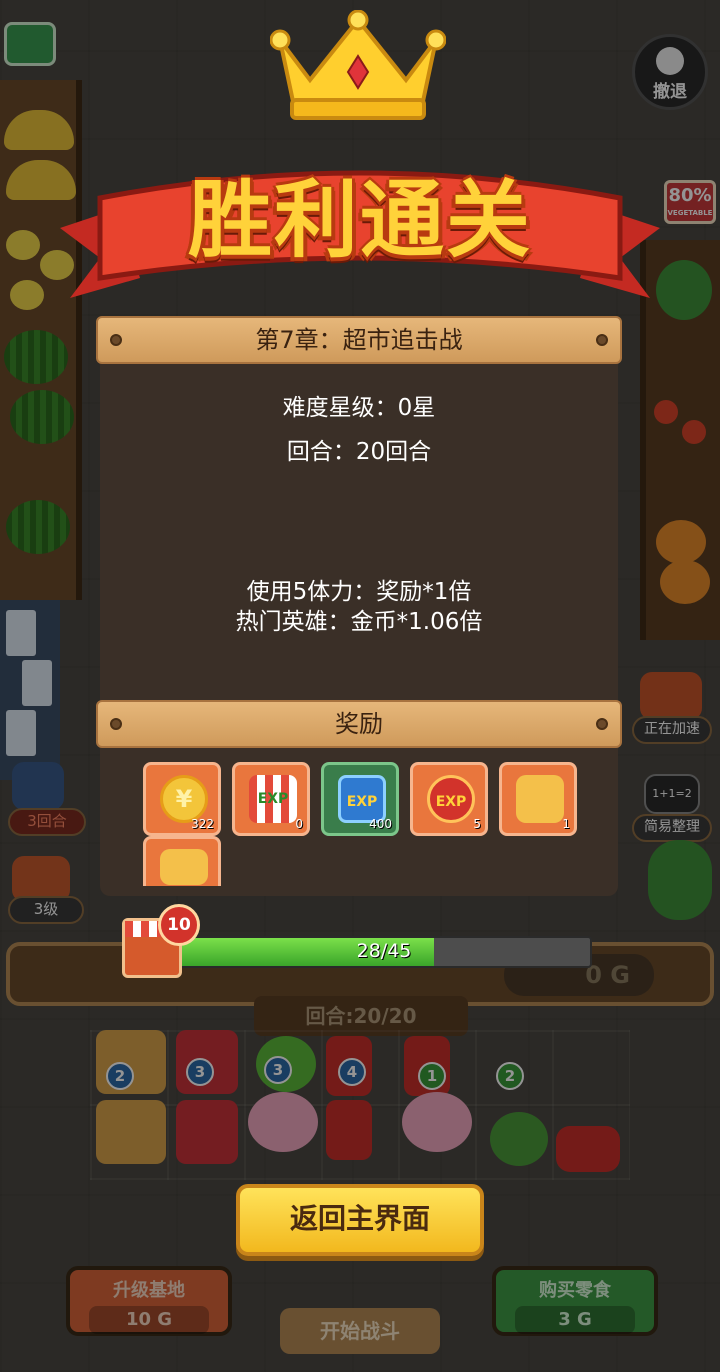  I want to click on orange-exp-badge-icon: EXP, so click(451, 799).